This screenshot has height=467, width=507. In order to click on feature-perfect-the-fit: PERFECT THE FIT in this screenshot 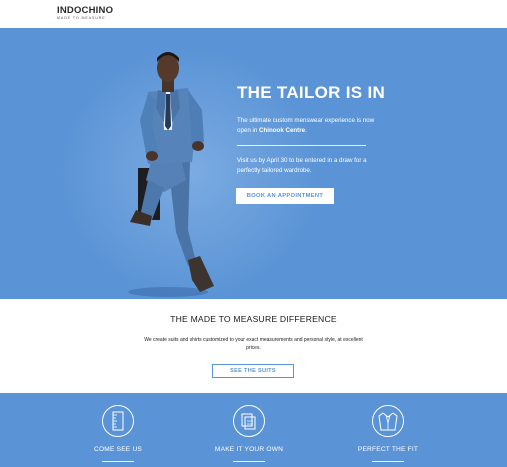, I will do `click(388, 430)`.